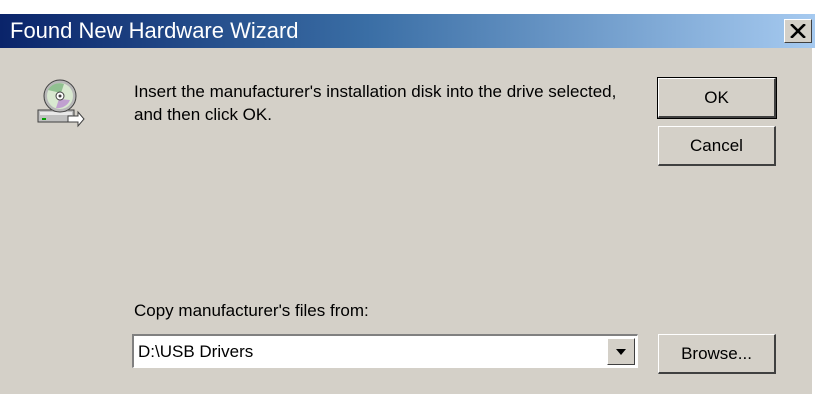 The width and height of the screenshot is (815, 394). Describe the element at coordinates (385, 351) in the screenshot. I see `copy-from-combobox: D:\USB Drivers` at that location.